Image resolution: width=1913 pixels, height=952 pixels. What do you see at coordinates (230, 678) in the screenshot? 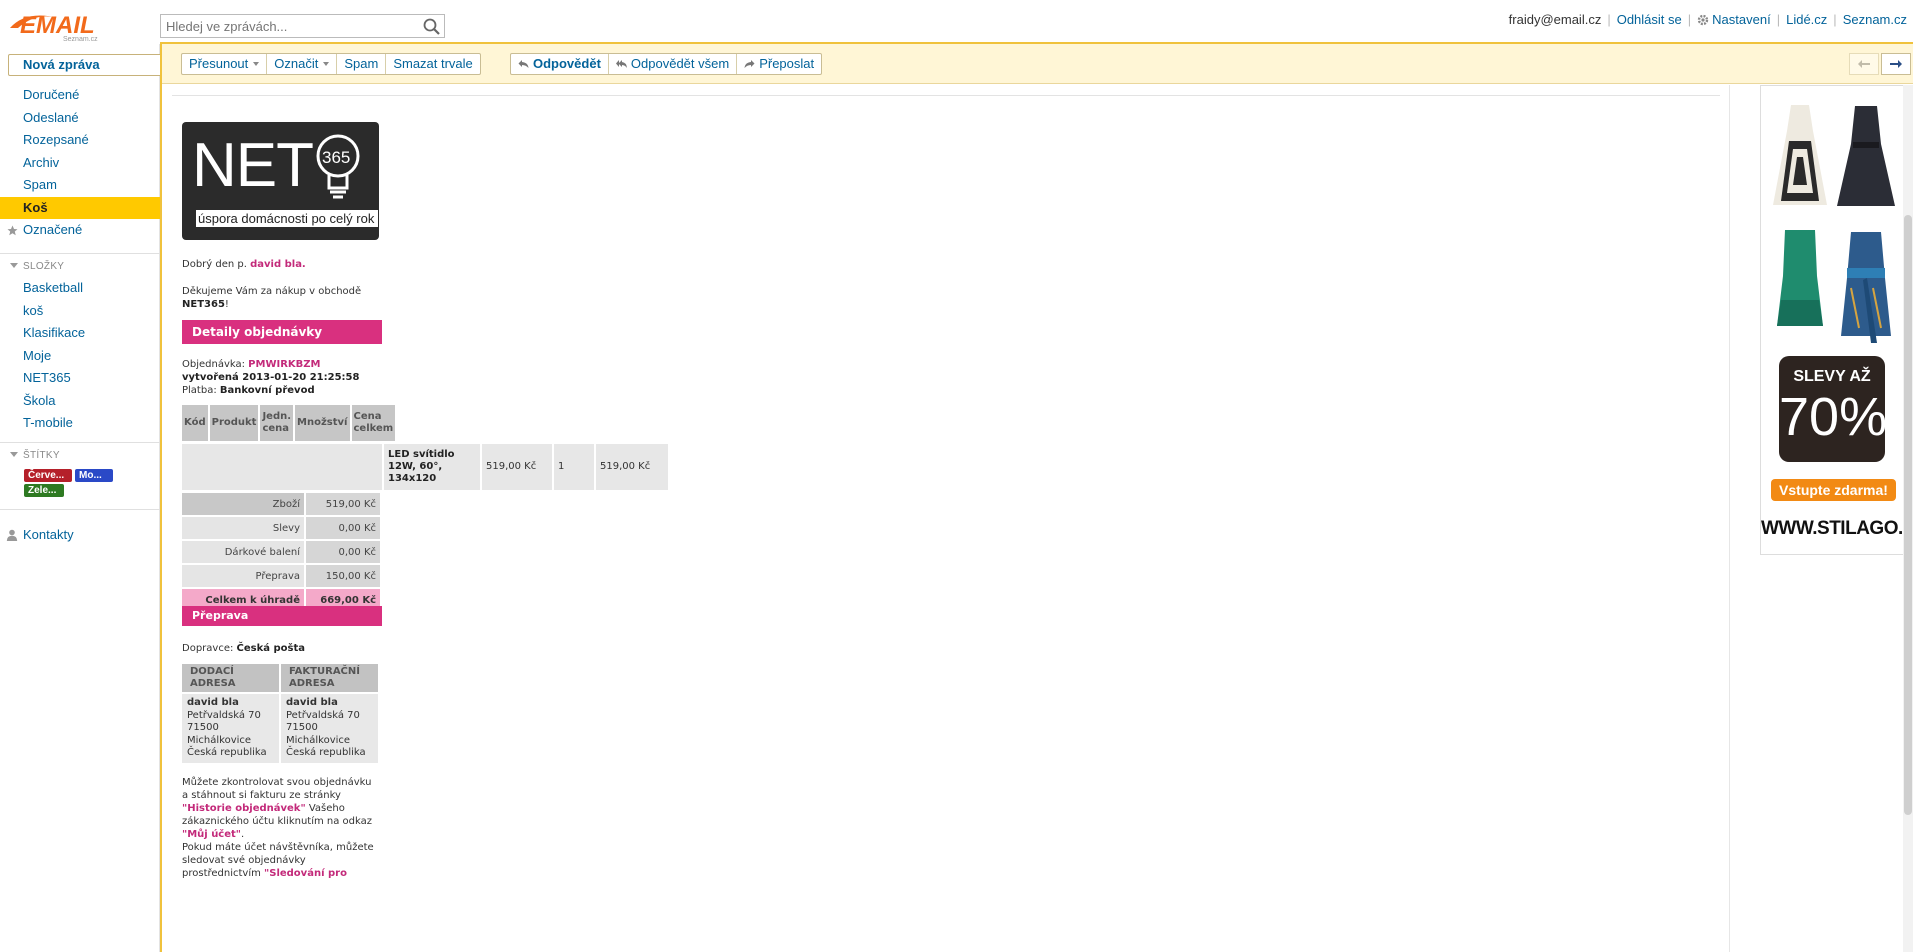
I see `delivery-address-heading: DODACÍ ADRESA` at bounding box center [230, 678].